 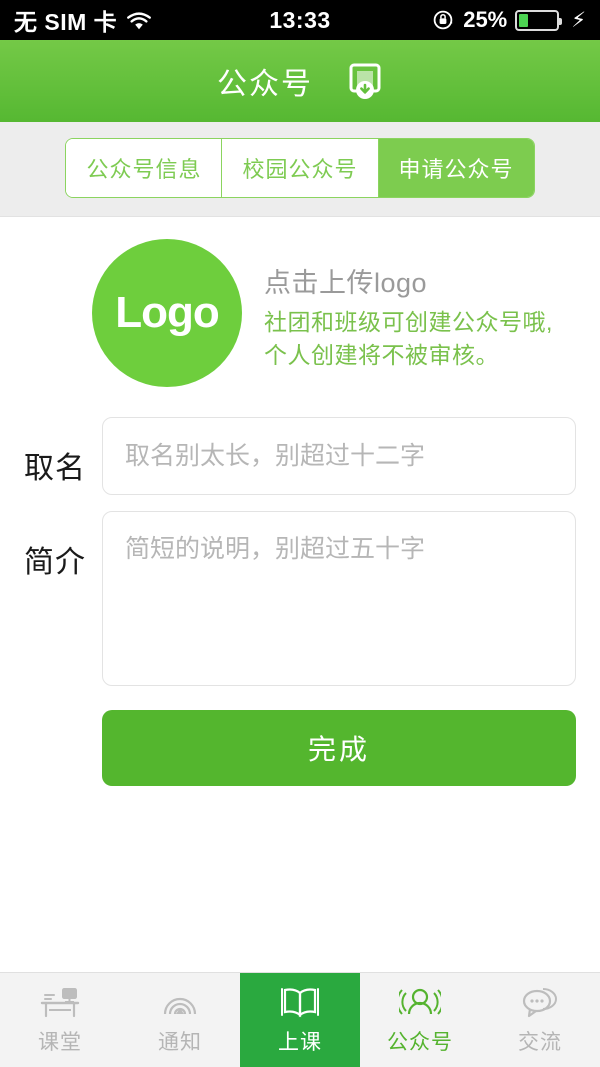 What do you see at coordinates (144, 168) in the screenshot?
I see `tab-gongzhonghao-info: 公众号信息` at bounding box center [144, 168].